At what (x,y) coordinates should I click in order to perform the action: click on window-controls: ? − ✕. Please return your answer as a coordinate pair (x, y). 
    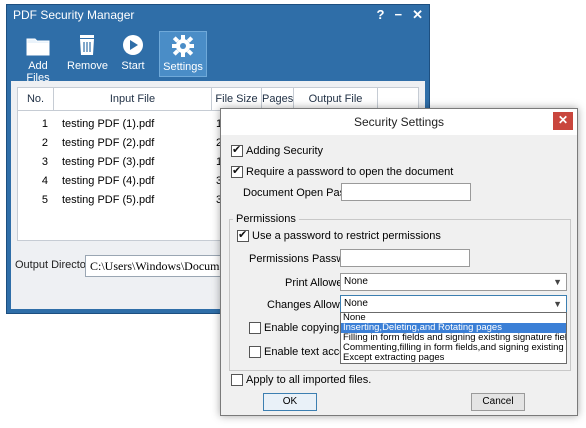
    Looking at the image, I should click on (400, 15).